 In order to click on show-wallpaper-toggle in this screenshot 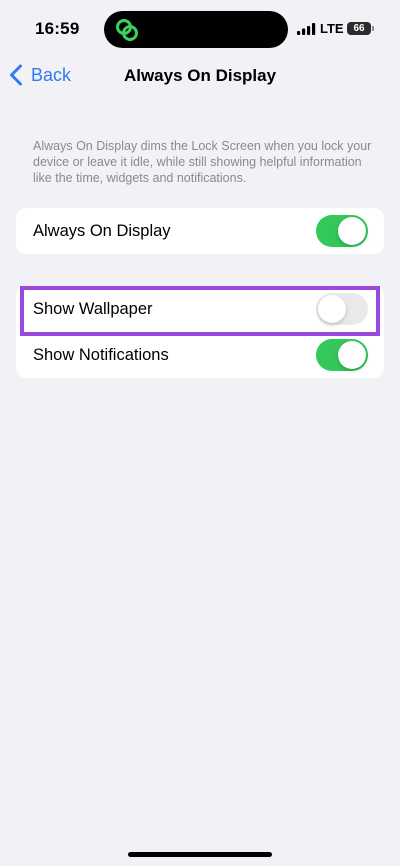, I will do `click(342, 309)`.